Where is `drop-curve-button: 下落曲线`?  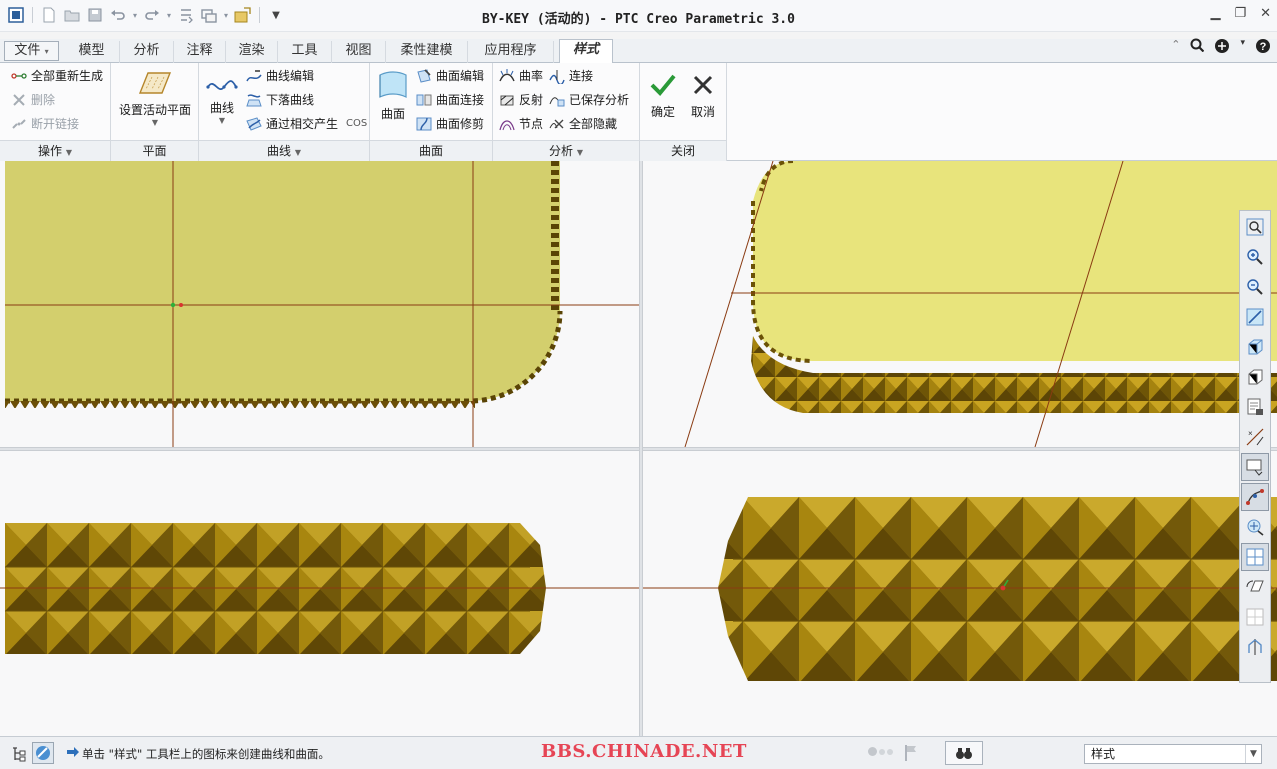 drop-curve-button: 下落曲线 is located at coordinates (280, 100).